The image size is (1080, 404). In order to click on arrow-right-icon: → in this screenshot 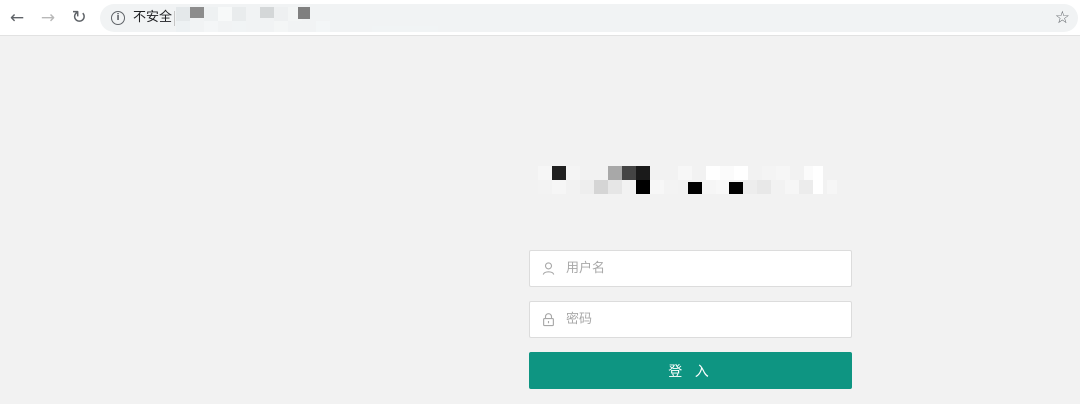, I will do `click(48, 17)`.